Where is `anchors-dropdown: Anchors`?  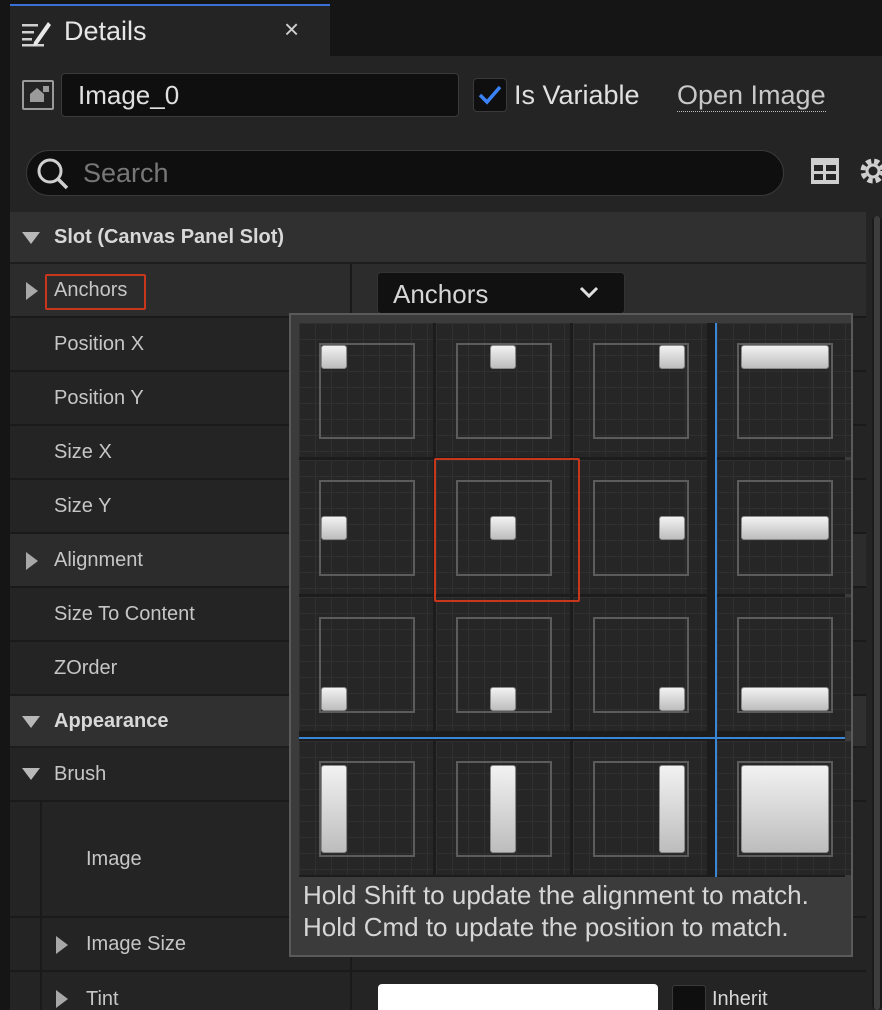
anchors-dropdown: Anchors is located at coordinates (501, 293).